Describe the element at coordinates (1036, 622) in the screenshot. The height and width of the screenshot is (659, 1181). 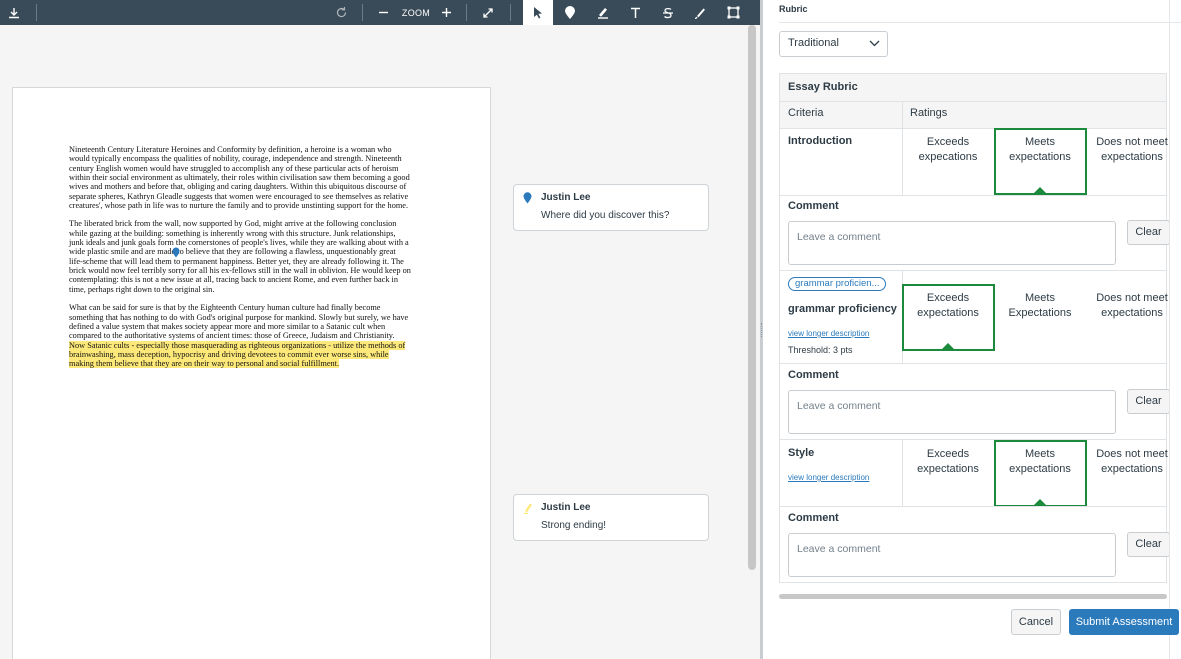
I see `cancel-button: Cancel` at that location.